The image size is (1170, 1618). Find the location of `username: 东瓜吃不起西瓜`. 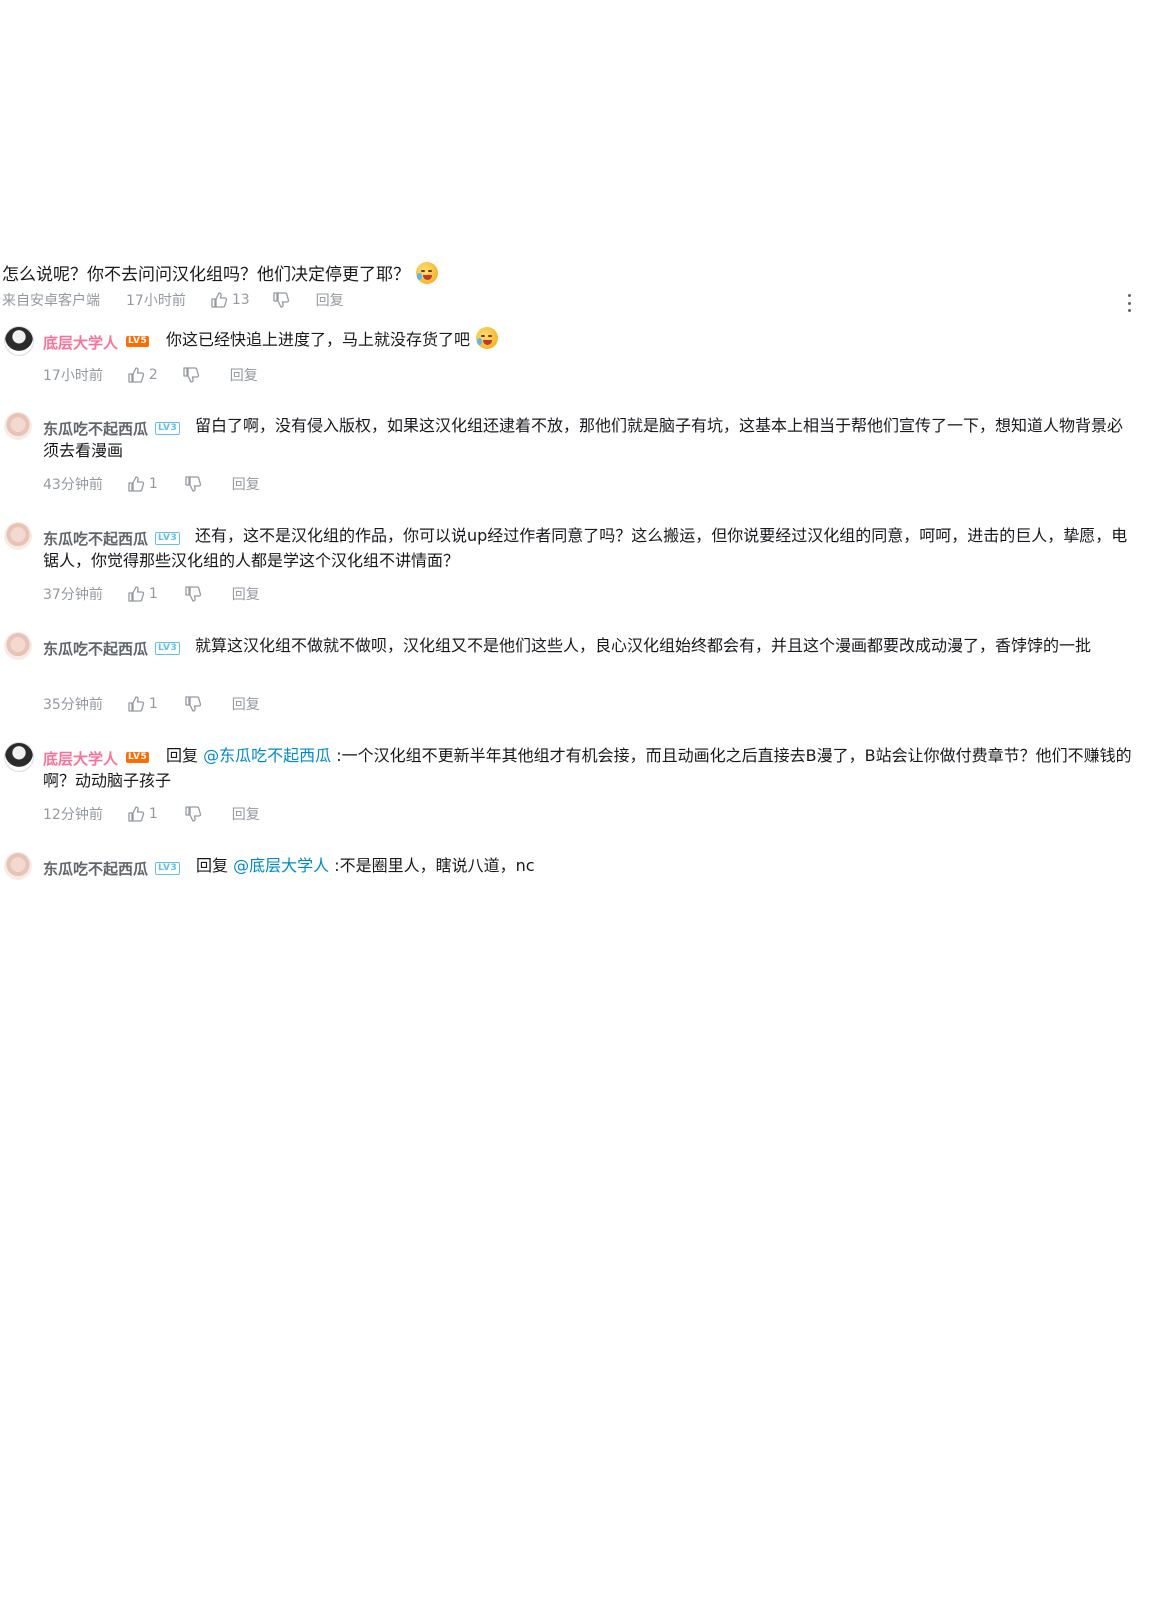

username: 东瓜吃不起西瓜 is located at coordinates (95, 868).